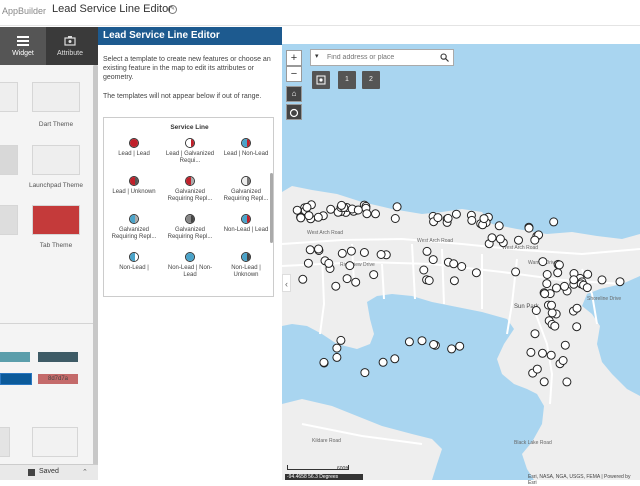 This screenshot has height=486, width=640. Describe the element at coordinates (294, 112) in the screenshot. I see `locate-button` at that location.